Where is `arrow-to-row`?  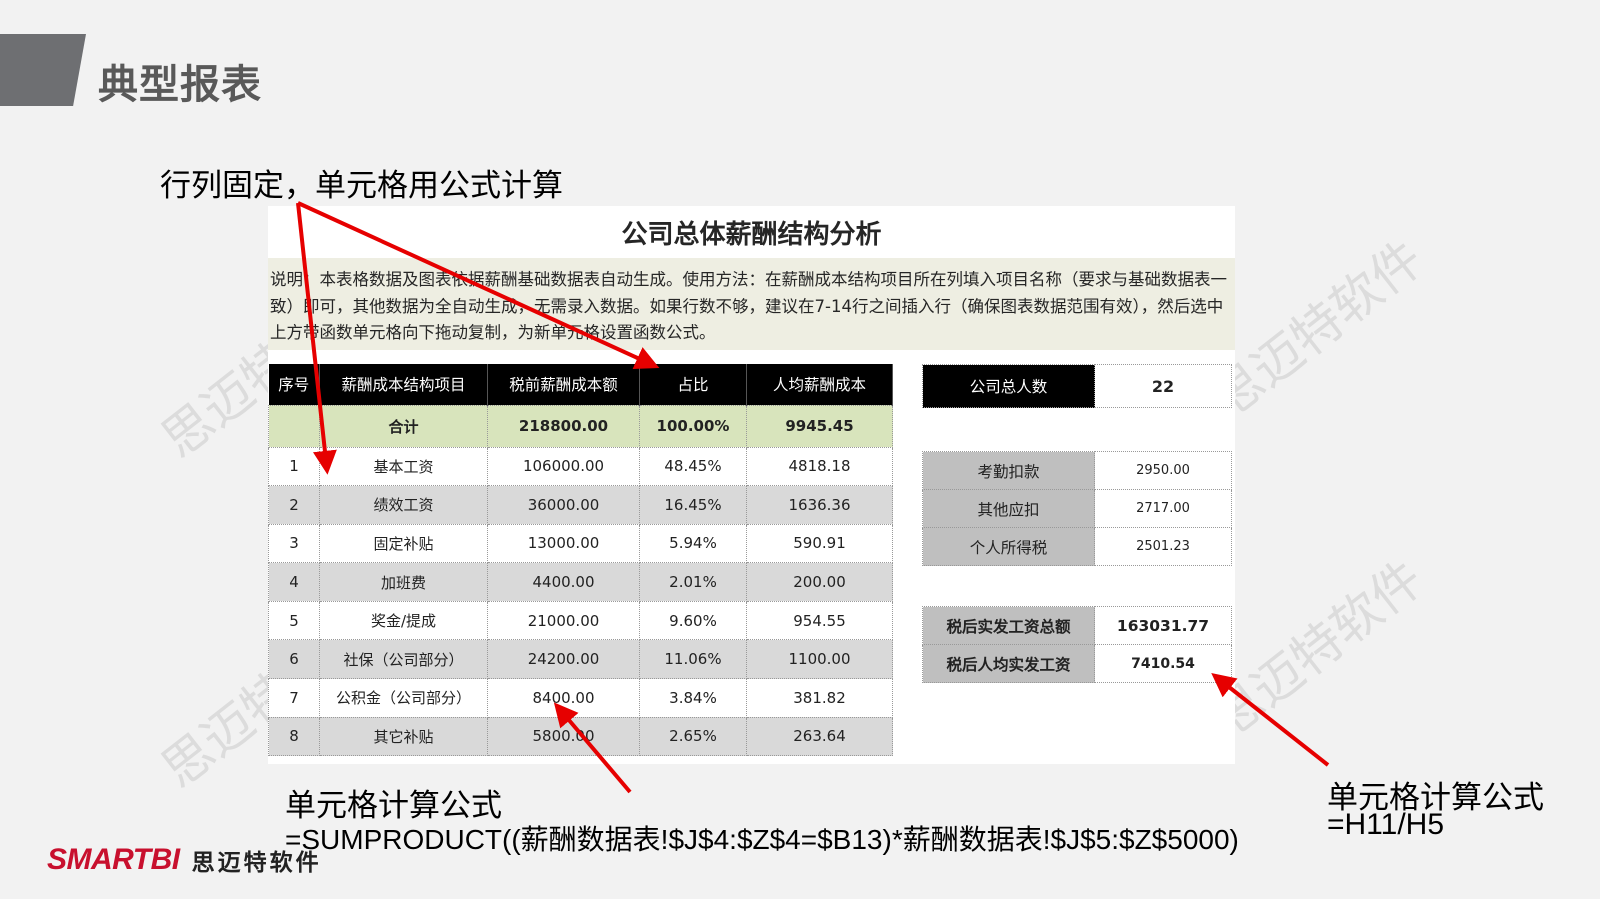
arrow-to-row is located at coordinates (316, 338).